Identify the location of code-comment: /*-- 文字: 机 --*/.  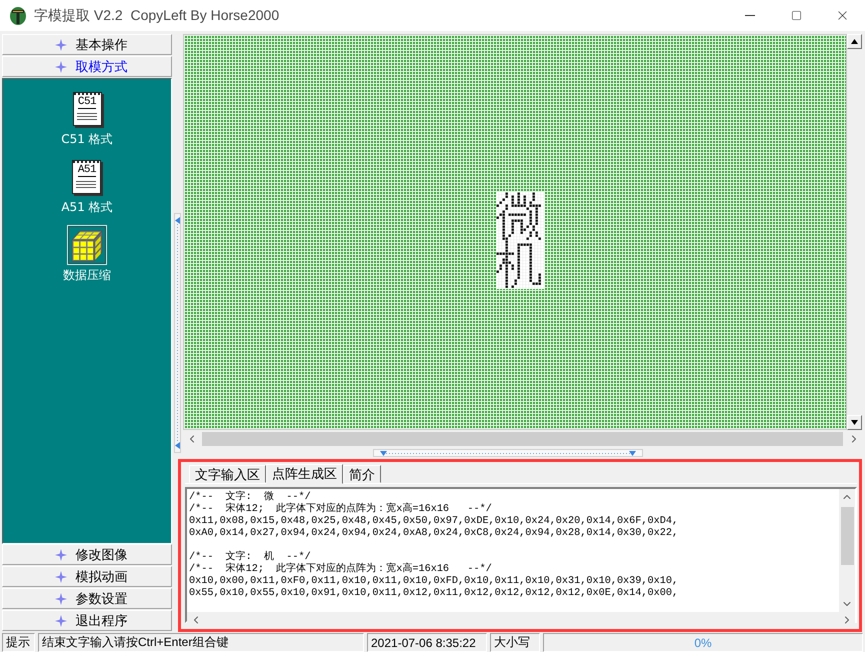
(250, 557).